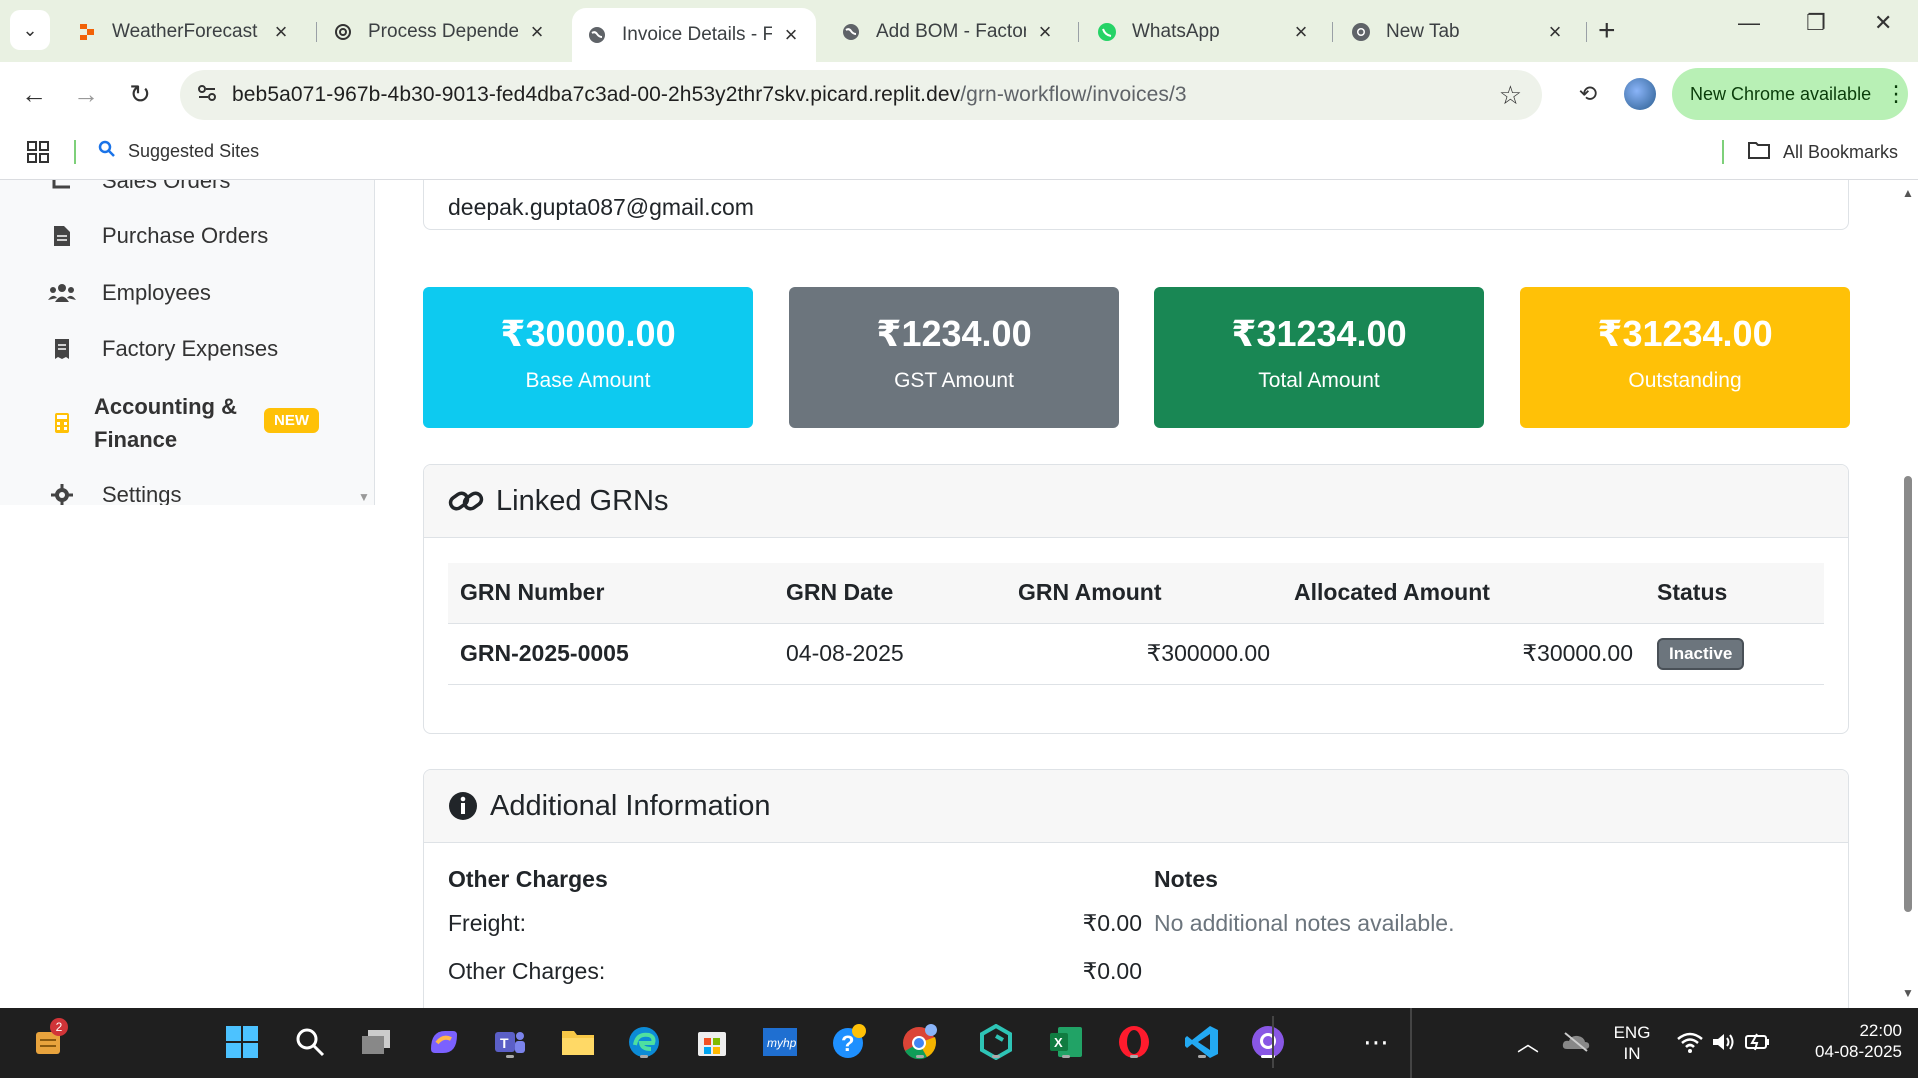  I want to click on other-charges-value: ₹0.00, so click(1112, 971).